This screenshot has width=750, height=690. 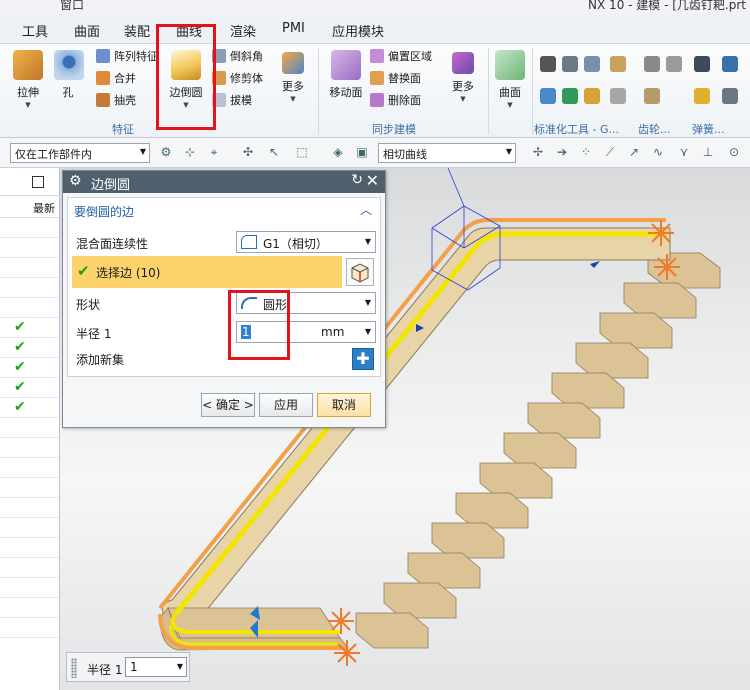 What do you see at coordinates (137, 30) in the screenshot?
I see `menu-assembly: 装配` at bounding box center [137, 30].